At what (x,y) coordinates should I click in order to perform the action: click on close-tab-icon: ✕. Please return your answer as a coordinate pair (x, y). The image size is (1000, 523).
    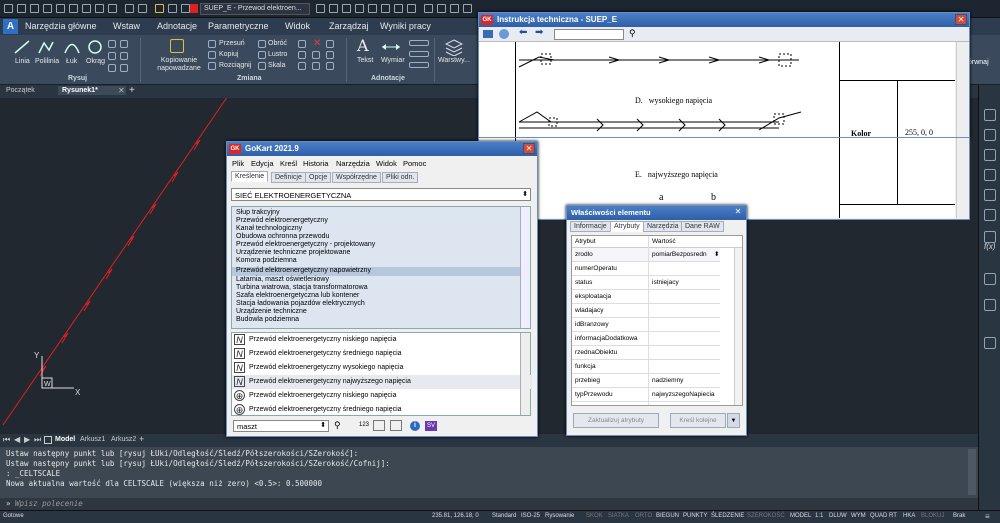
    Looking at the image, I should click on (121, 90).